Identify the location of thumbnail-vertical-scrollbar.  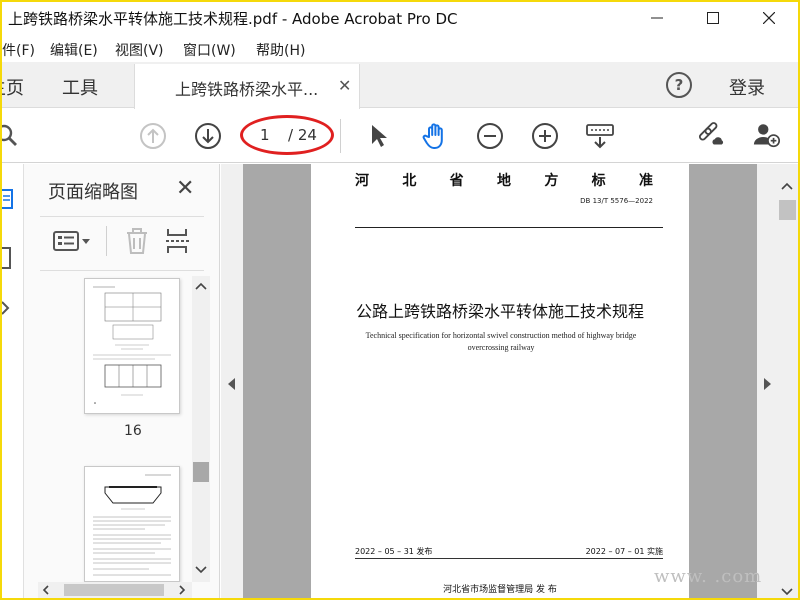
(201, 429).